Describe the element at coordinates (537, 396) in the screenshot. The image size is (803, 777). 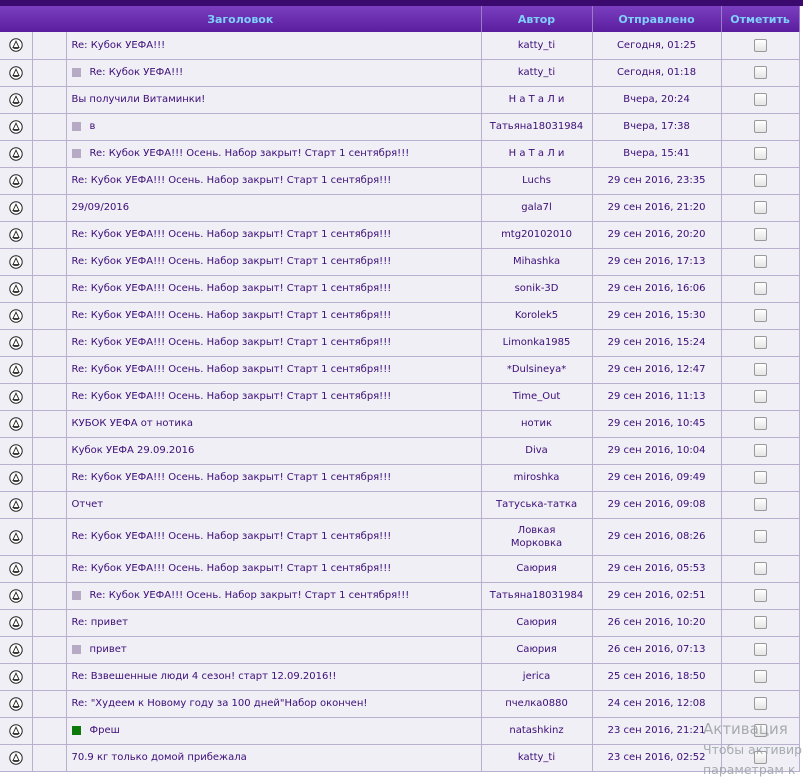
I see `author-link: Time_Out` at that location.